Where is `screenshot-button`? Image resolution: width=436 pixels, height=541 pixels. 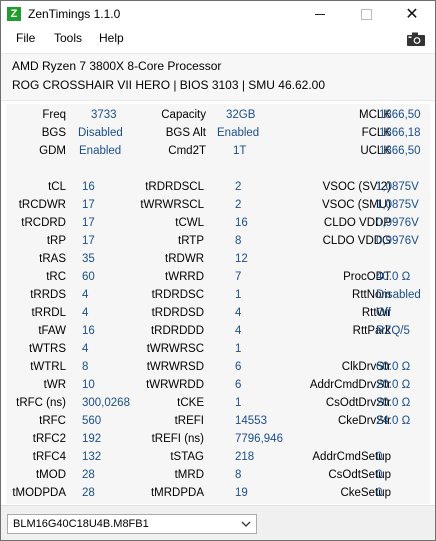 screenshot-button is located at coordinates (416, 39).